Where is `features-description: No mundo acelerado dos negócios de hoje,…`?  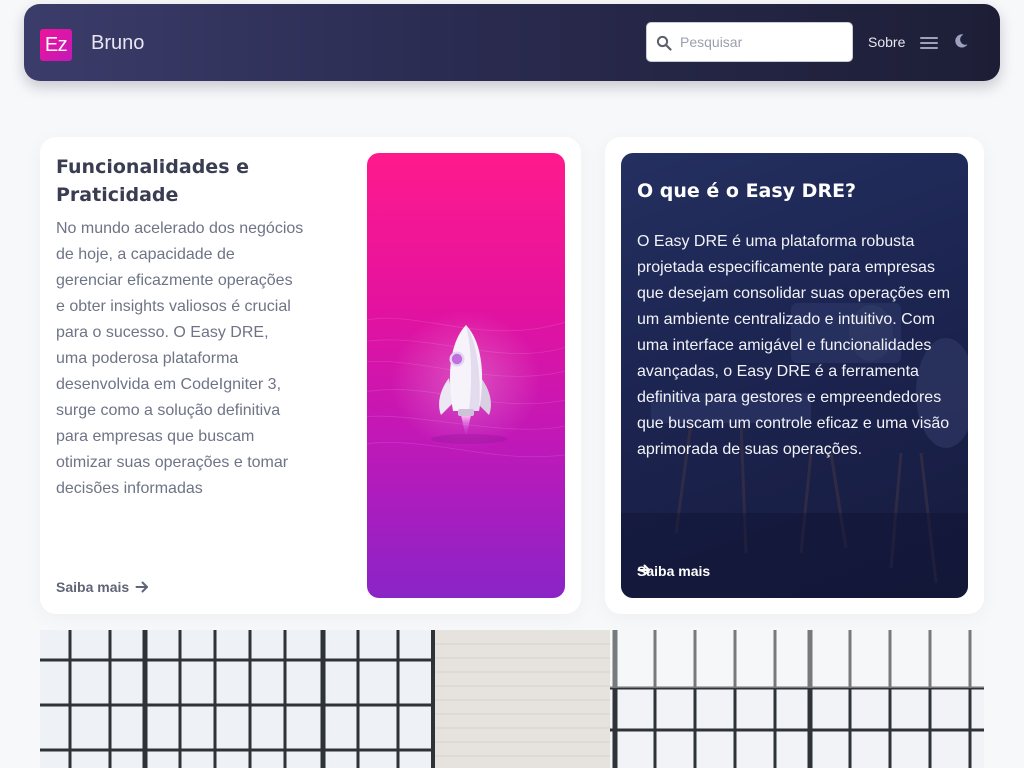
features-description: No mundo acelerado dos negócios de hoje,… is located at coordinates (180, 358).